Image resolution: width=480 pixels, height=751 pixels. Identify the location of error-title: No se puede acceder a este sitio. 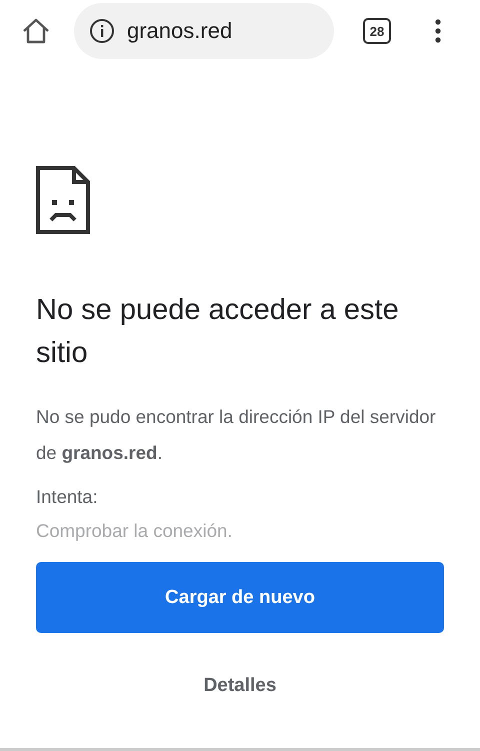
(218, 332).